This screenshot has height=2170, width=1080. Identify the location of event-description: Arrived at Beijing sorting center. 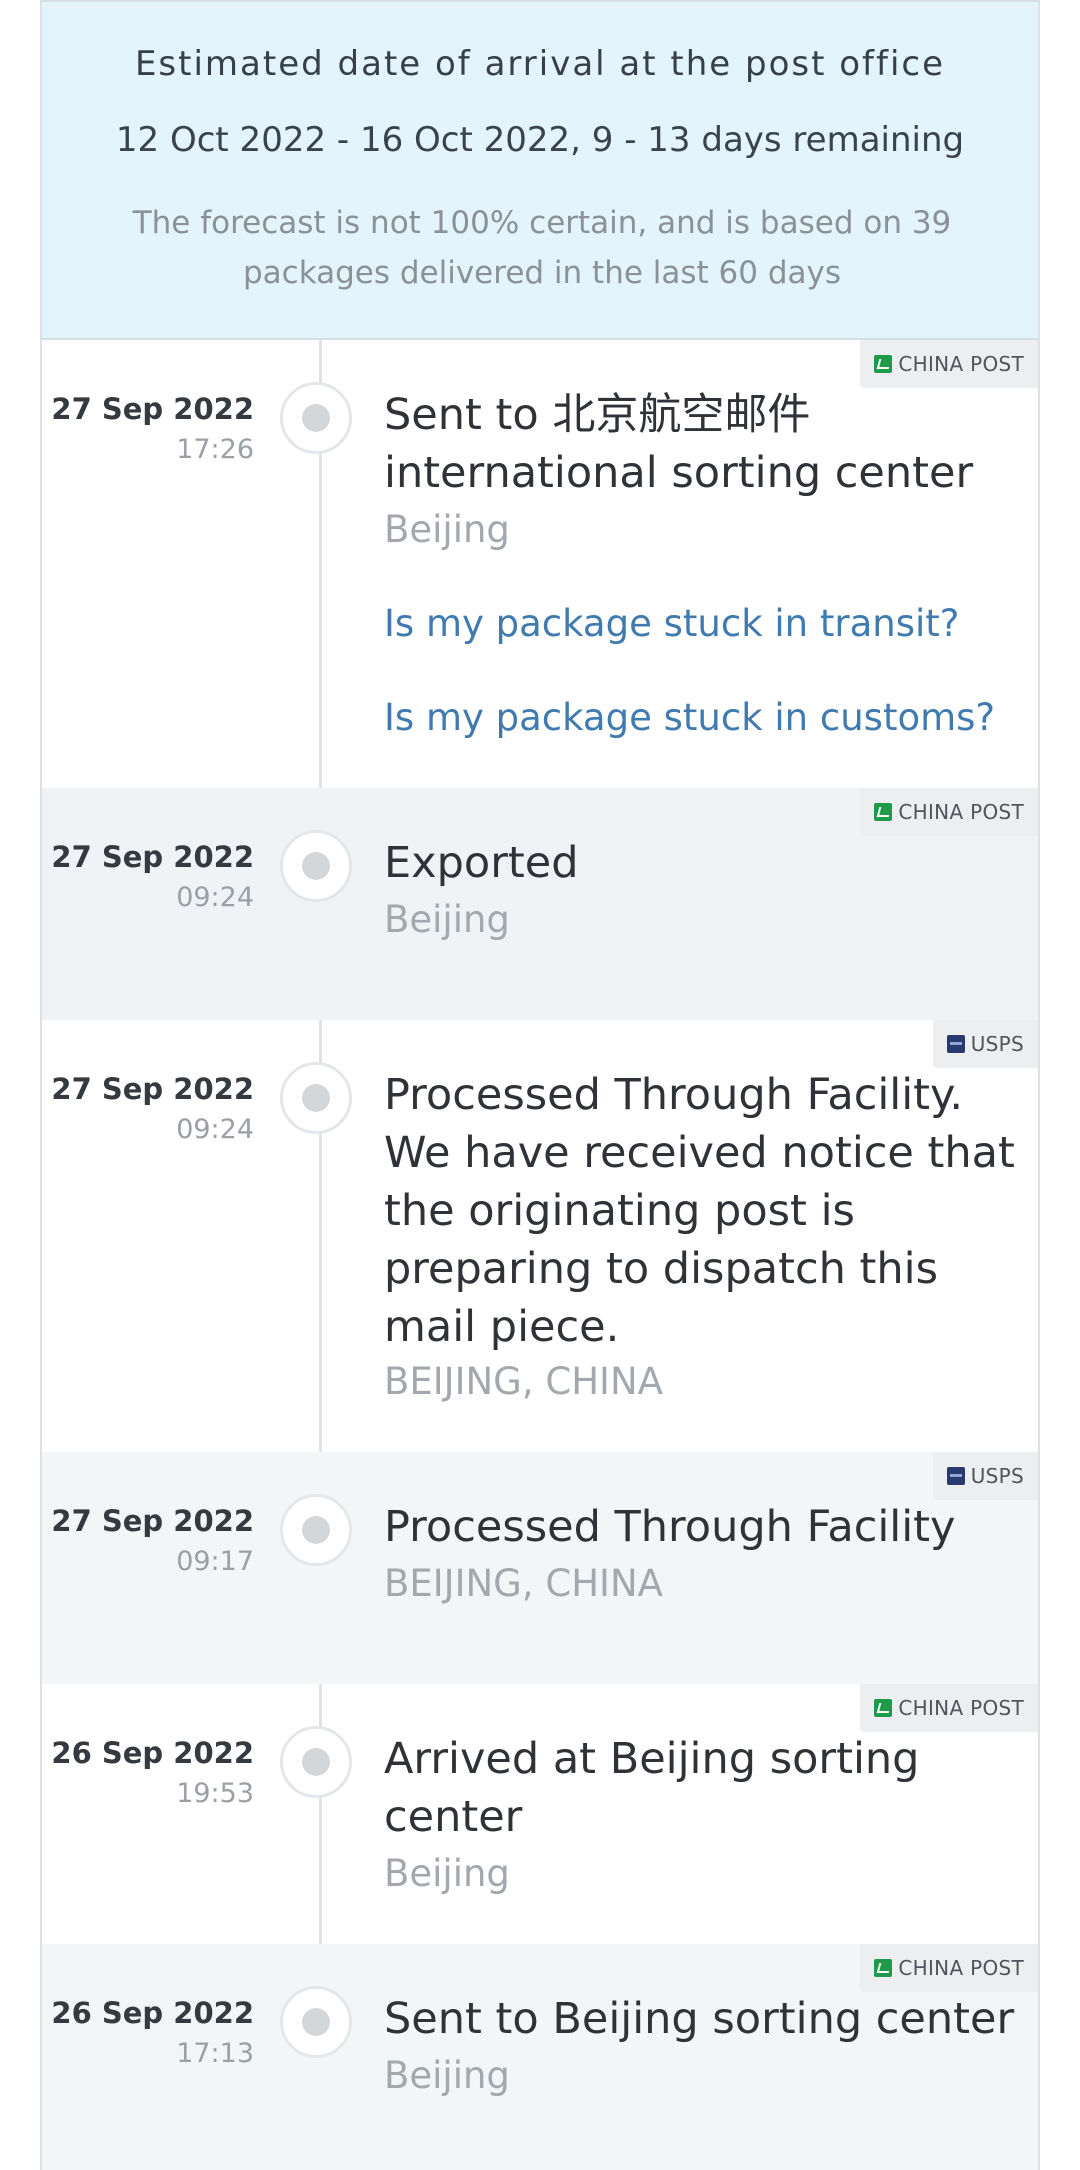
(652, 1788).